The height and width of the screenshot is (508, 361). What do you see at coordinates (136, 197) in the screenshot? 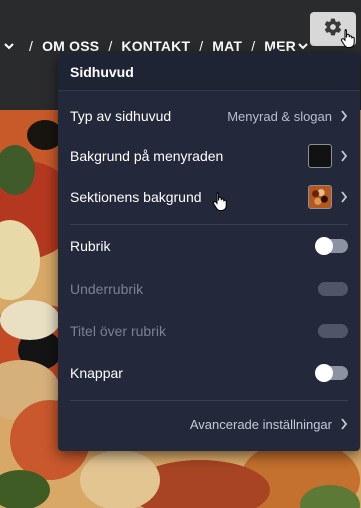
I see `section-background-label: Sektionens bakgrund` at bounding box center [136, 197].